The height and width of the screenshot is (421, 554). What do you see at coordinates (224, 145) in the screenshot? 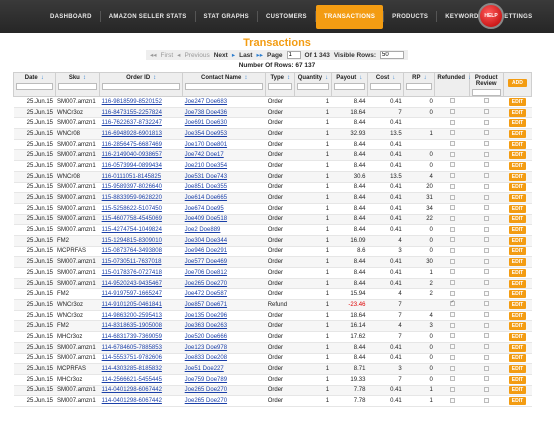
I see `contact-name-link: Joe170 Doe801` at bounding box center [224, 145].